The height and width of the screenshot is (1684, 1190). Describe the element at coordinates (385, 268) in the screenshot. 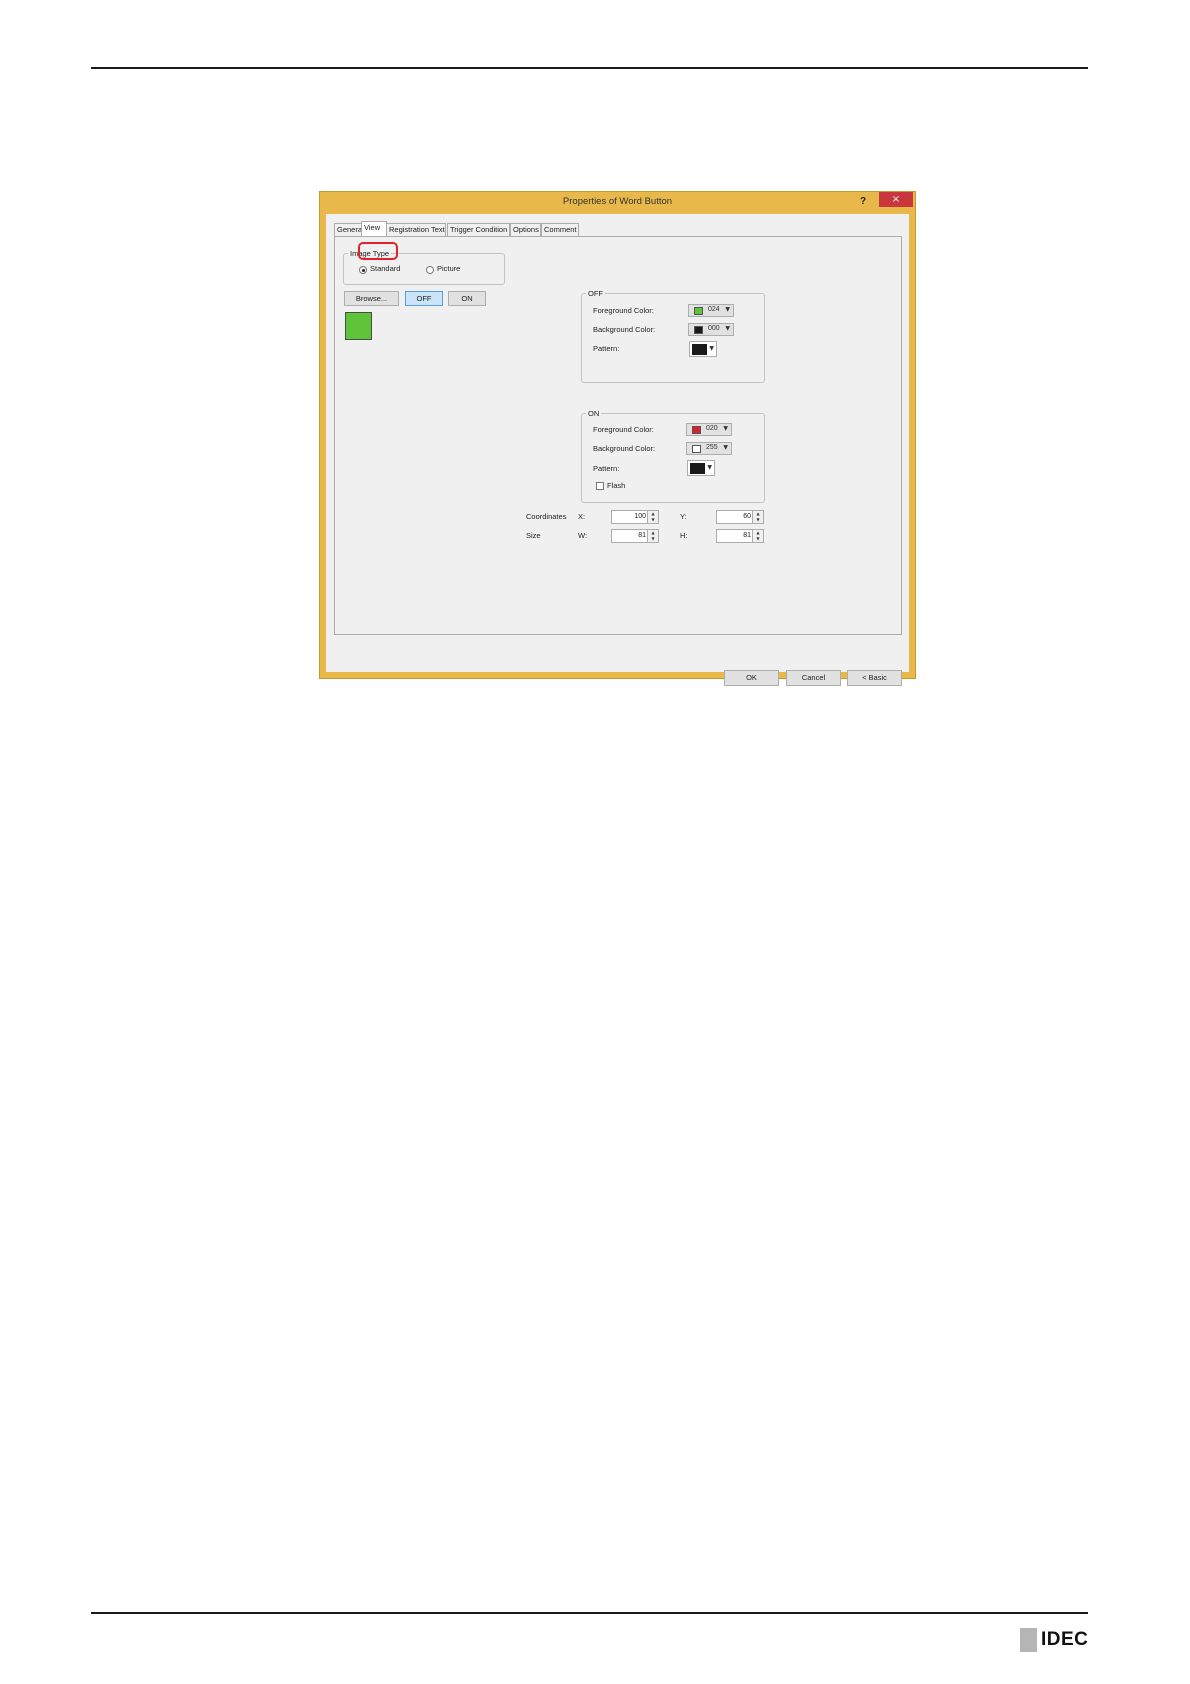

I see `standard-label: Standard` at that location.